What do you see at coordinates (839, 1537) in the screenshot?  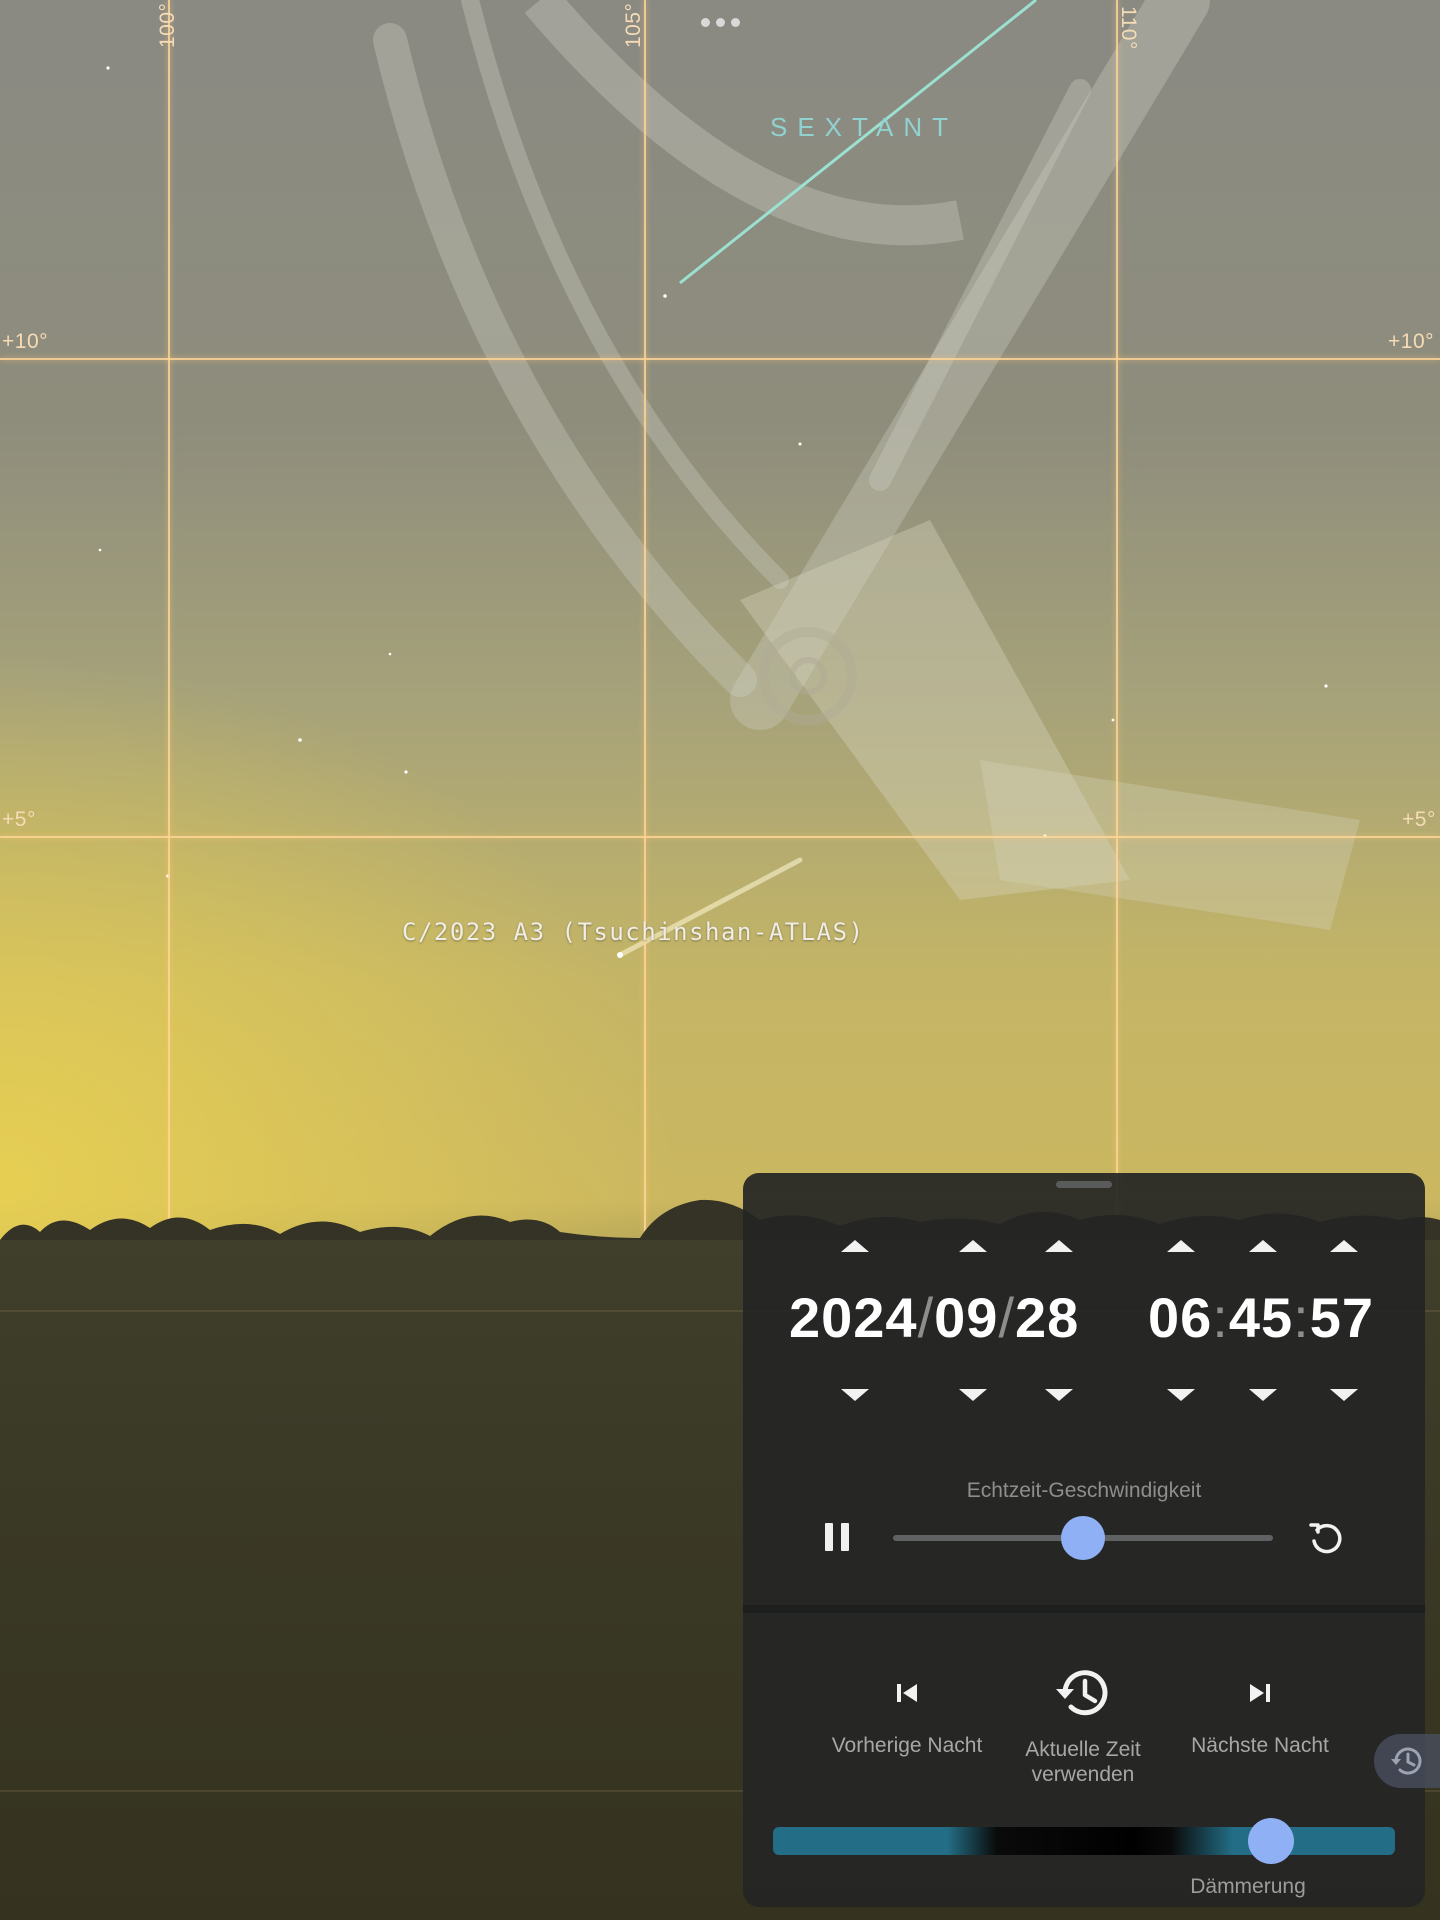 I see `pause-button` at bounding box center [839, 1537].